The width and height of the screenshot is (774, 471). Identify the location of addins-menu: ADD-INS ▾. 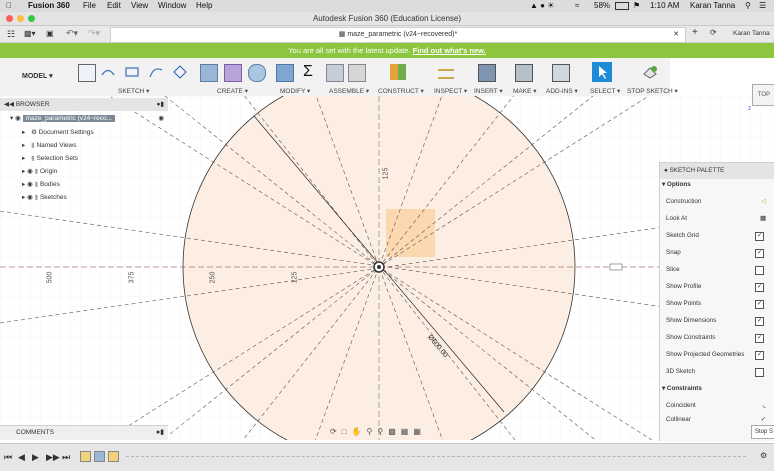
(562, 91).